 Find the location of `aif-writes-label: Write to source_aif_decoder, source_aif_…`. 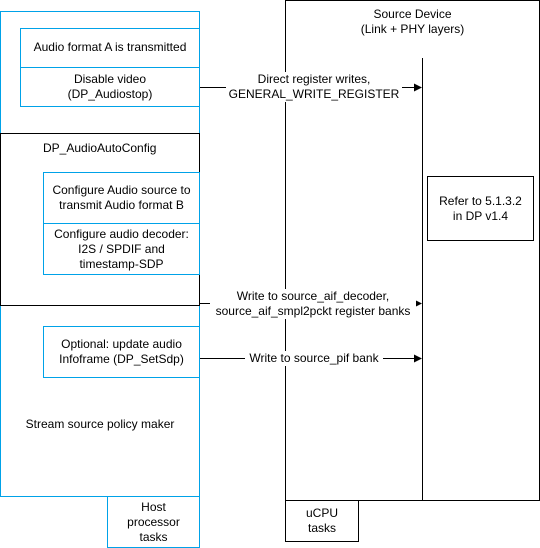

aif-writes-label: Write to source_aif_decoder, source_aif_… is located at coordinates (313, 304).